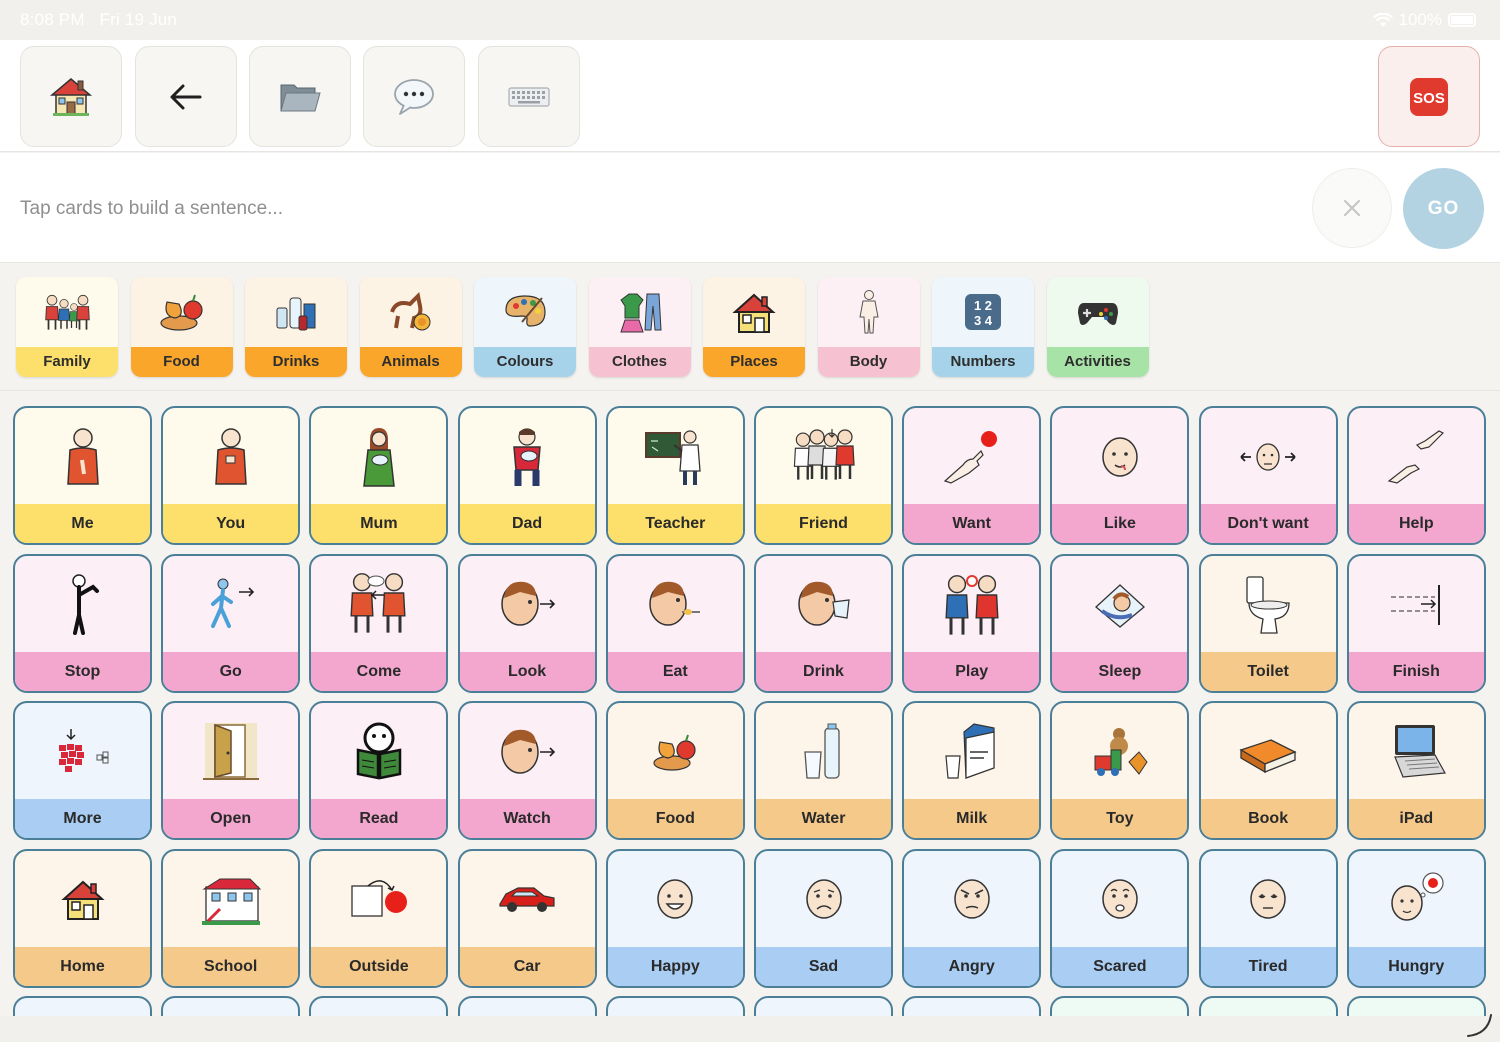  I want to click on card-me: Me, so click(82, 475).